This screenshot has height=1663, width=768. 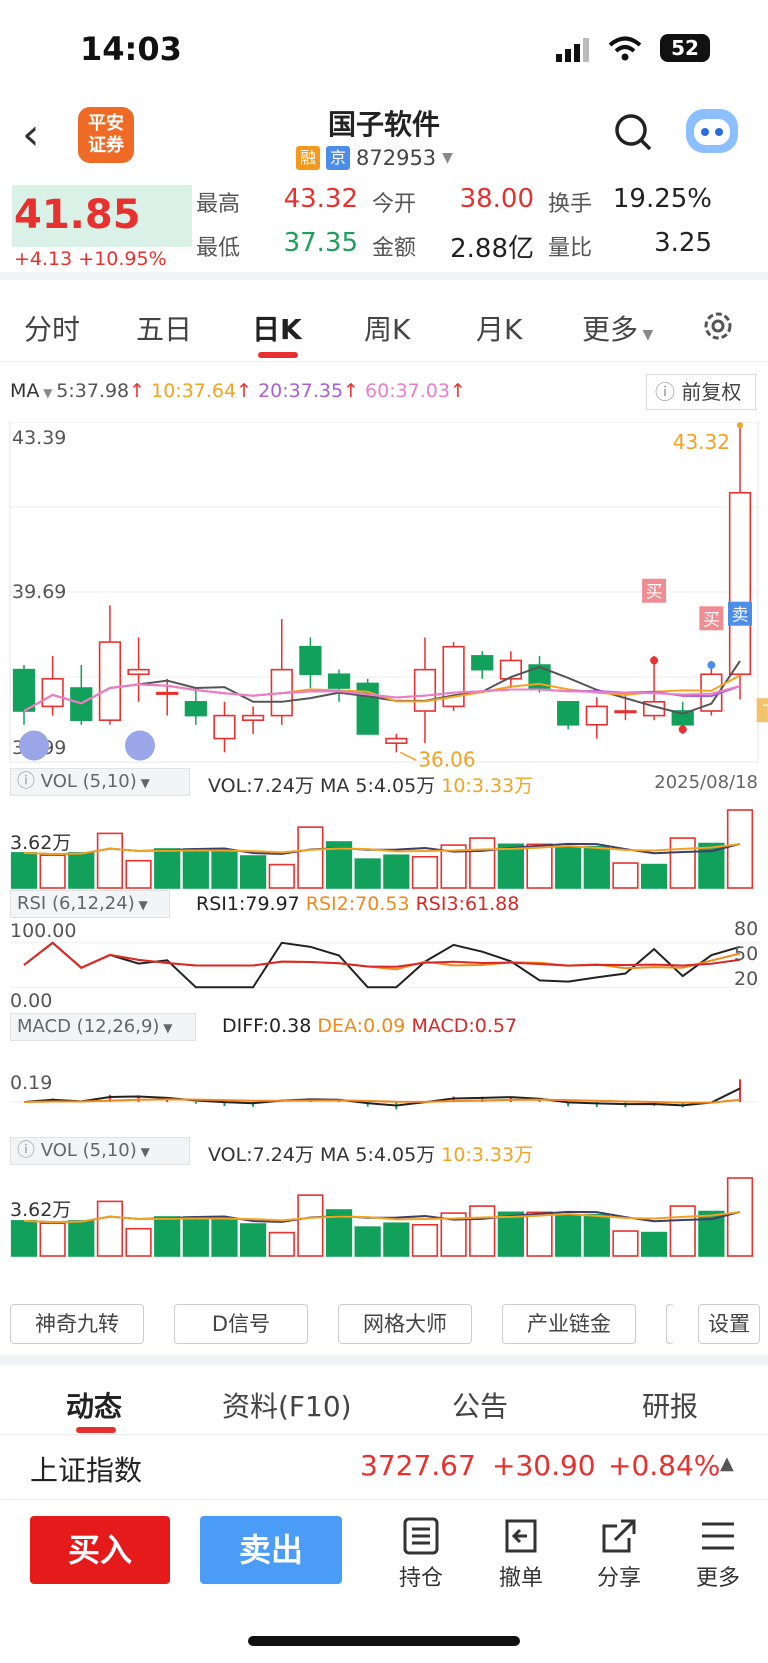 What do you see at coordinates (90, 904) in the screenshot?
I see `rsi-indicator-selector: RSI (6,12,24) ▼` at bounding box center [90, 904].